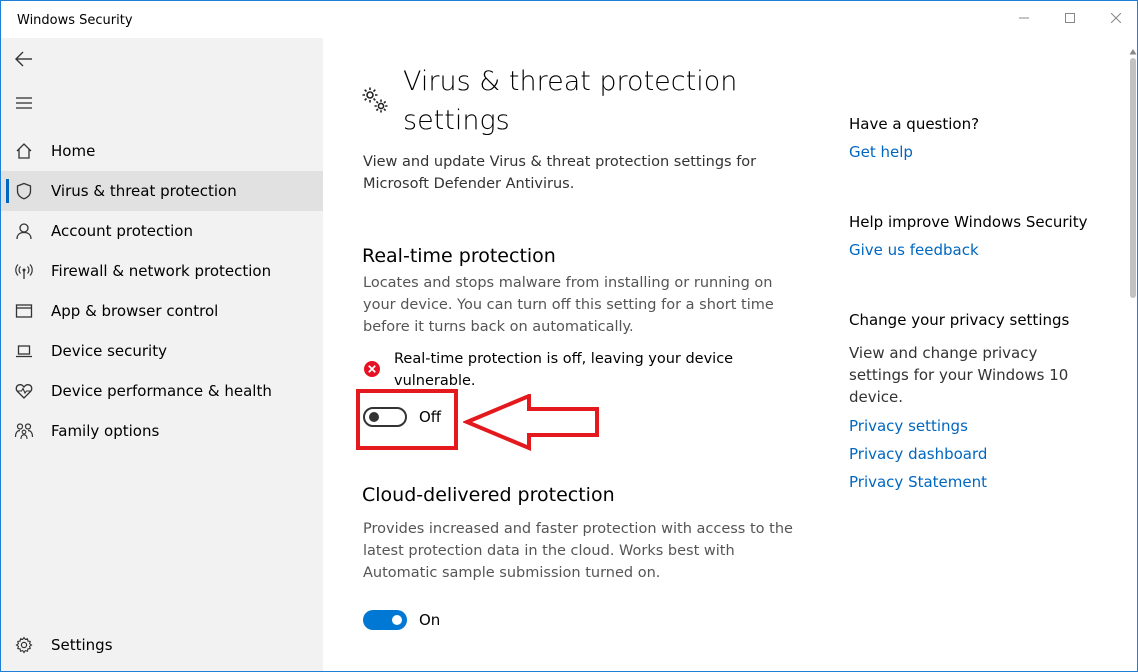 The width and height of the screenshot is (1138, 672). I want to click on improve-heading: Help improve Windows Security, so click(968, 222).